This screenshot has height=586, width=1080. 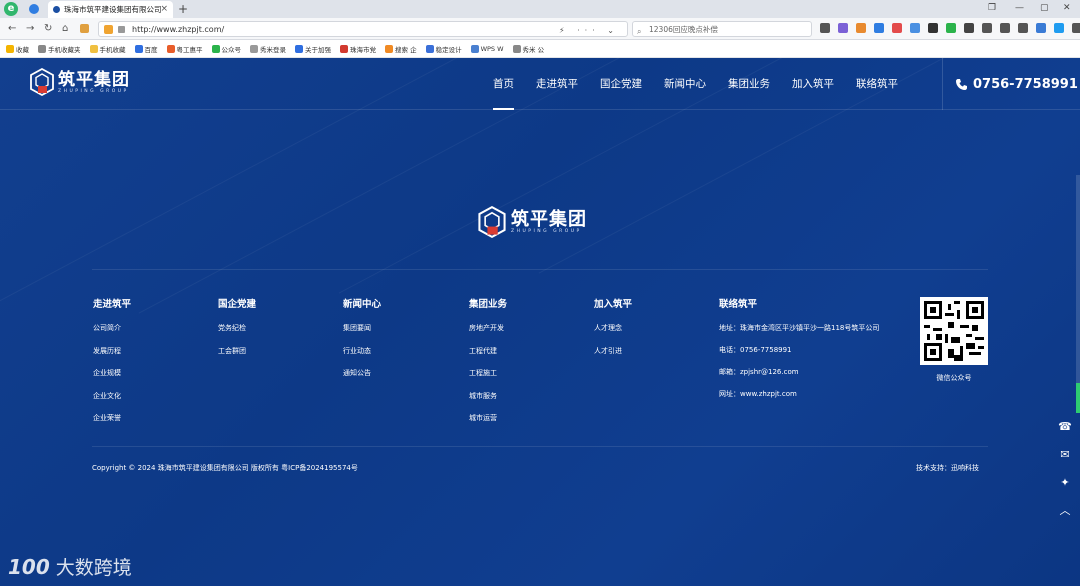 I want to click on nav-join: 加入筑平, so click(x=813, y=84).